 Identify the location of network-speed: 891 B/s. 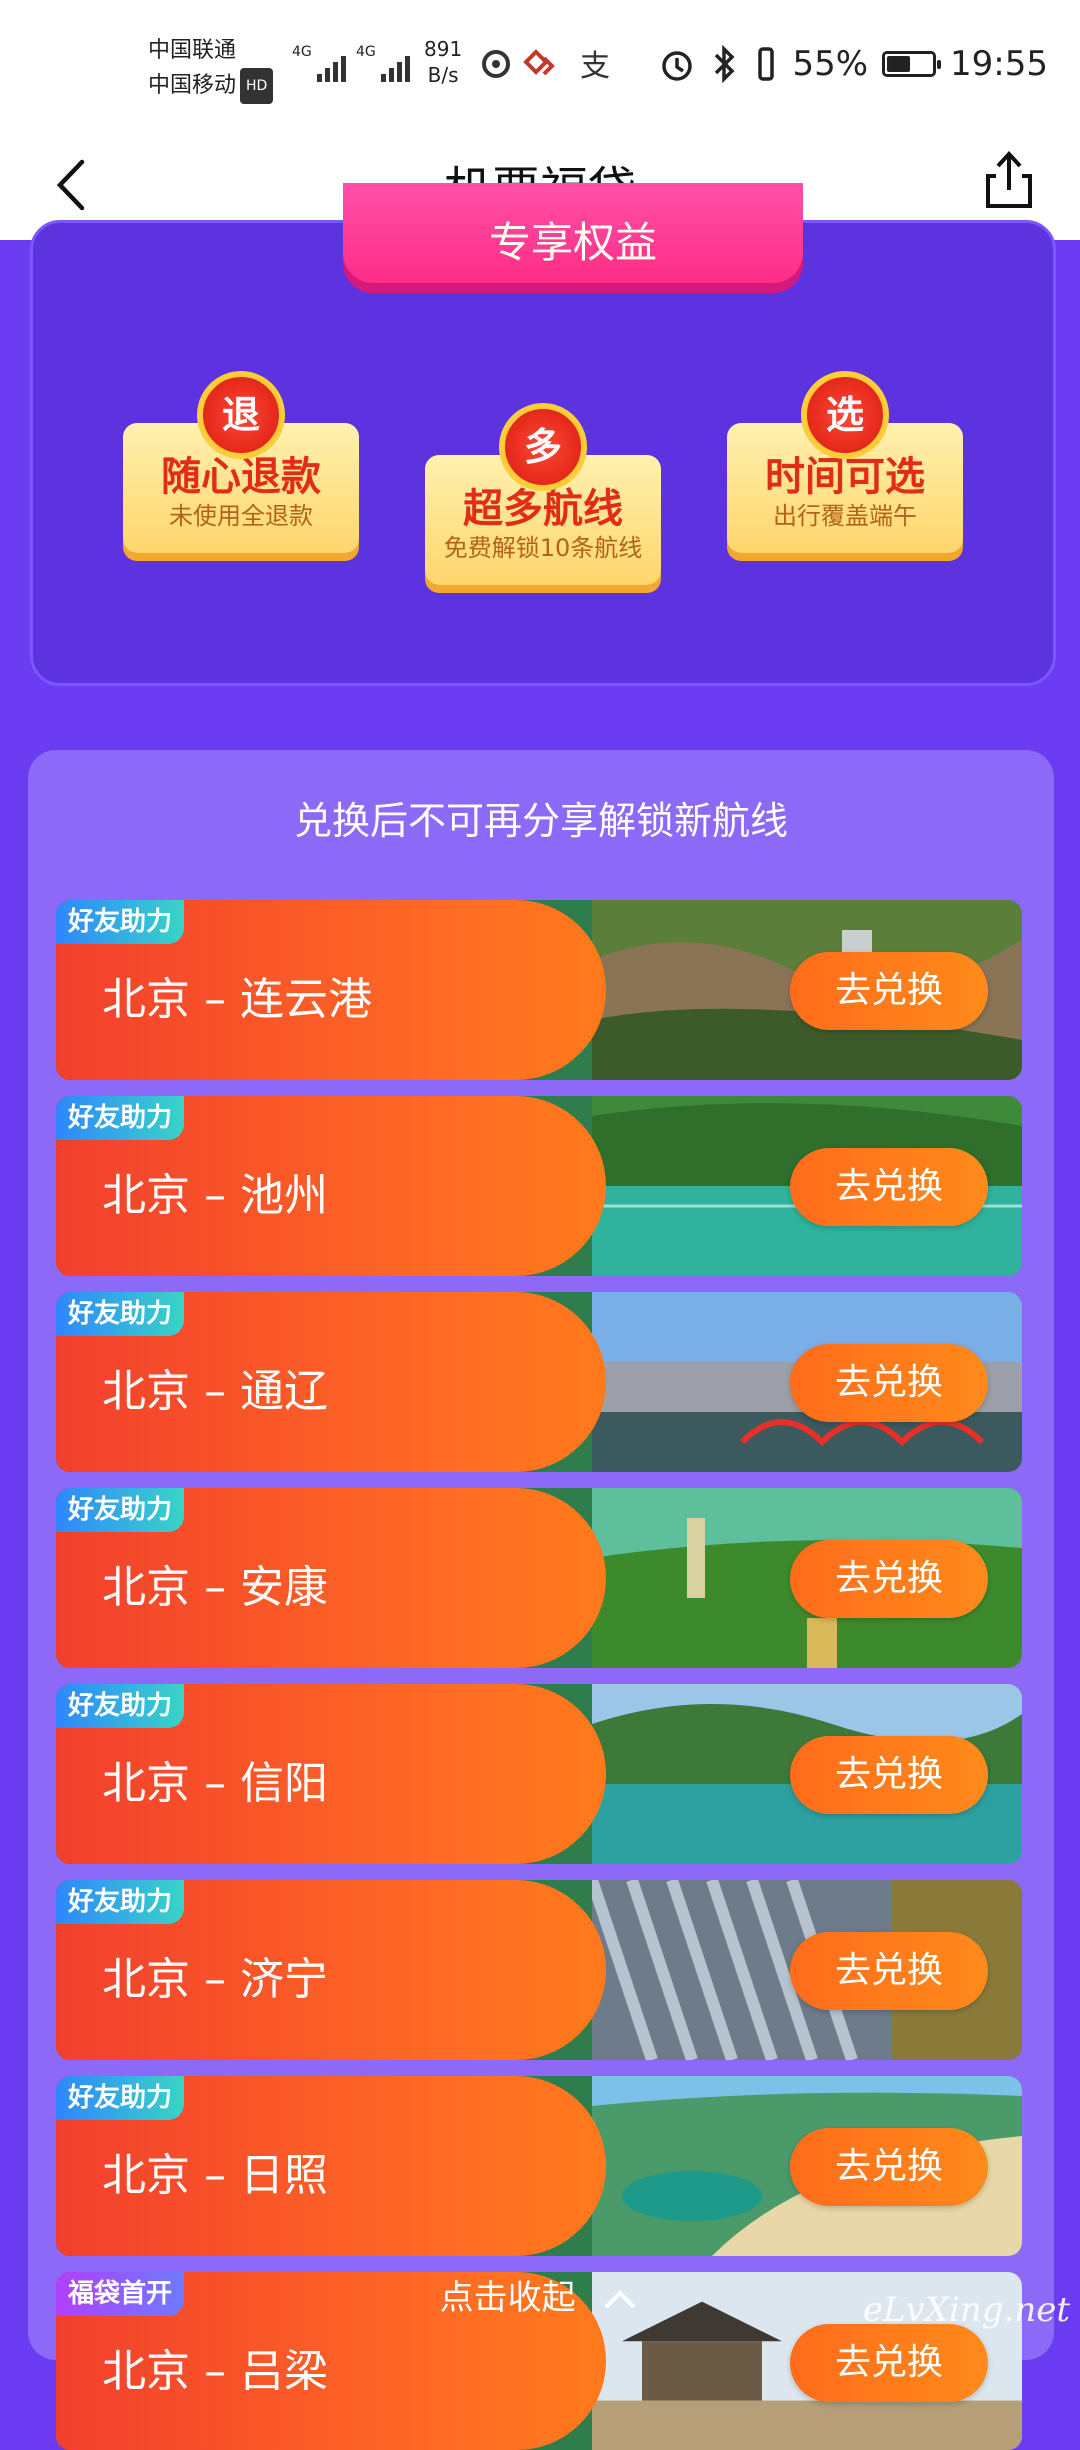
(443, 62).